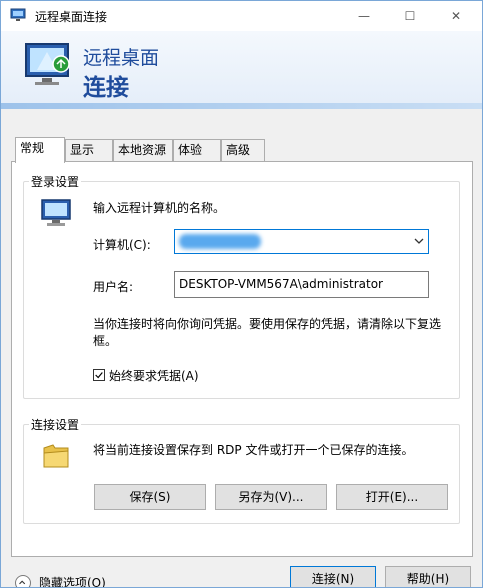 Image resolution: width=483 pixels, height=588 pixels. Describe the element at coordinates (40, 150) in the screenshot. I see `tab-general: 常规` at that location.